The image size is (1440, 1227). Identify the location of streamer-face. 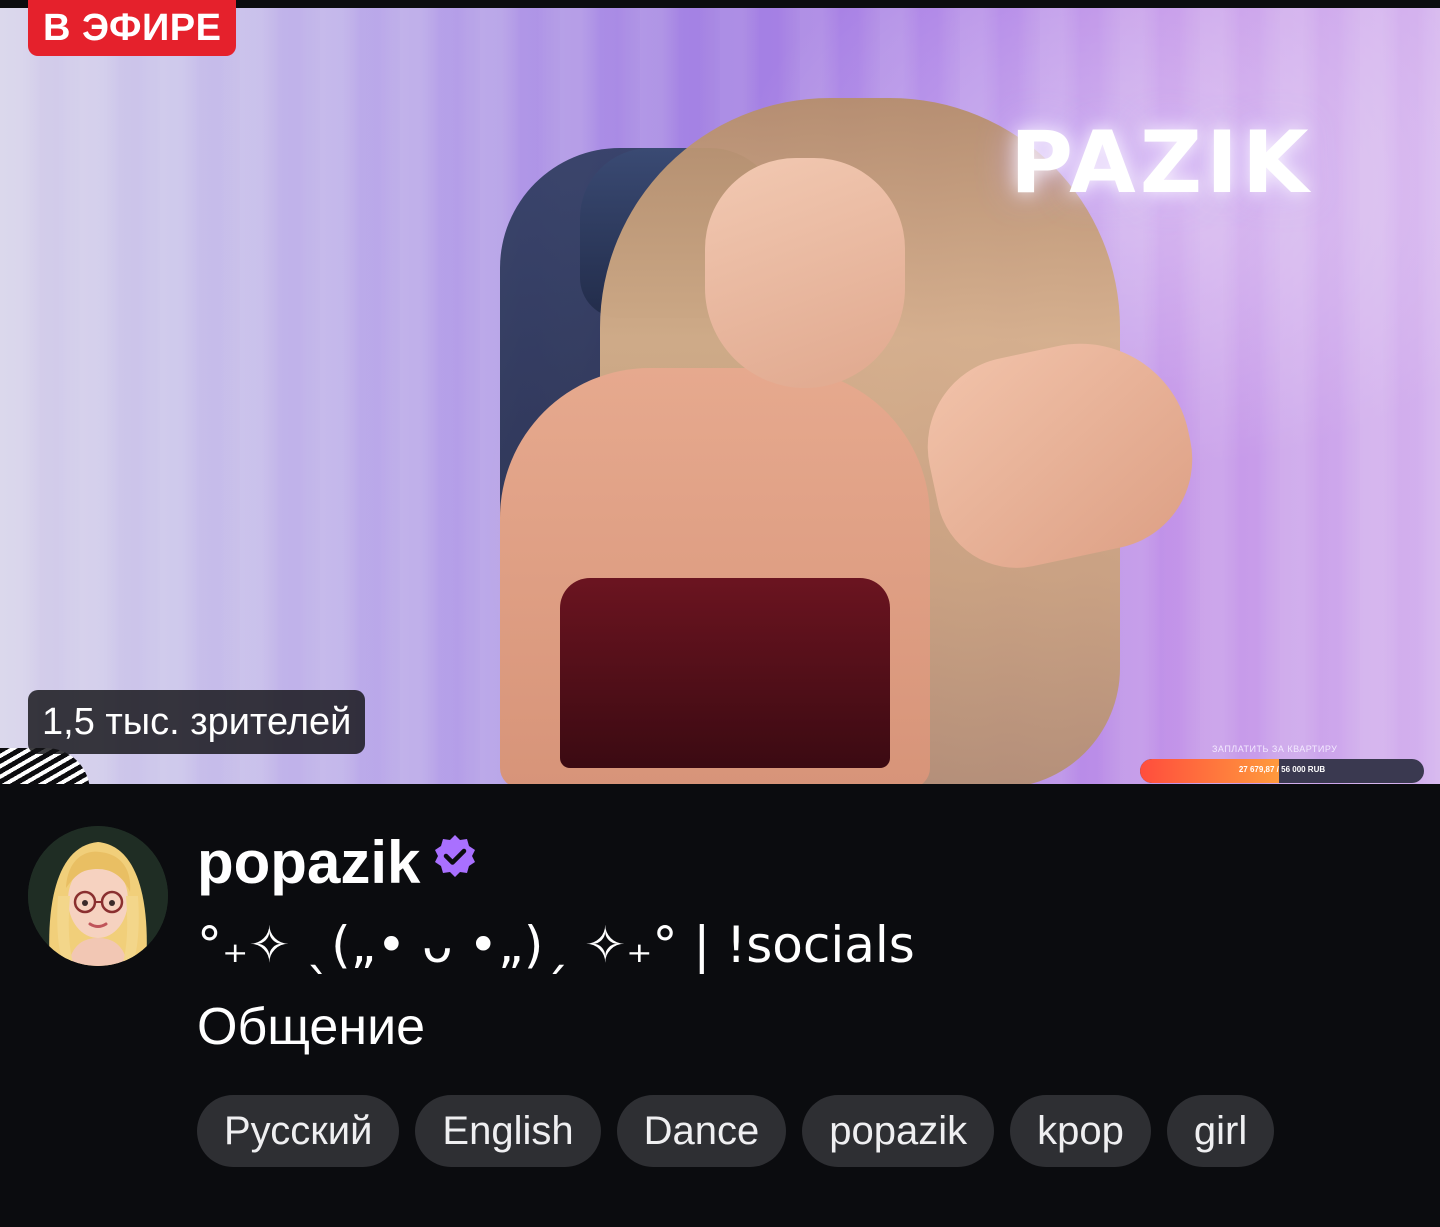
(805, 273).